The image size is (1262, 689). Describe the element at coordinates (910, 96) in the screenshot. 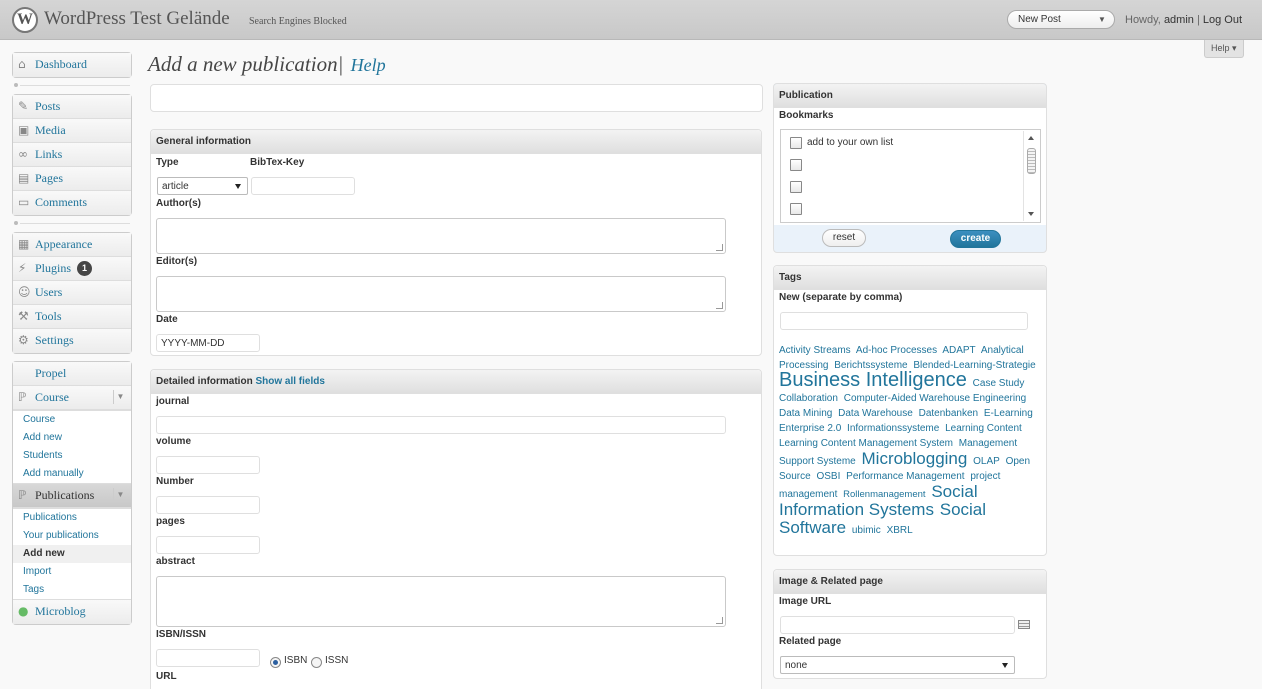

I see `publication-heading: Publication` at that location.